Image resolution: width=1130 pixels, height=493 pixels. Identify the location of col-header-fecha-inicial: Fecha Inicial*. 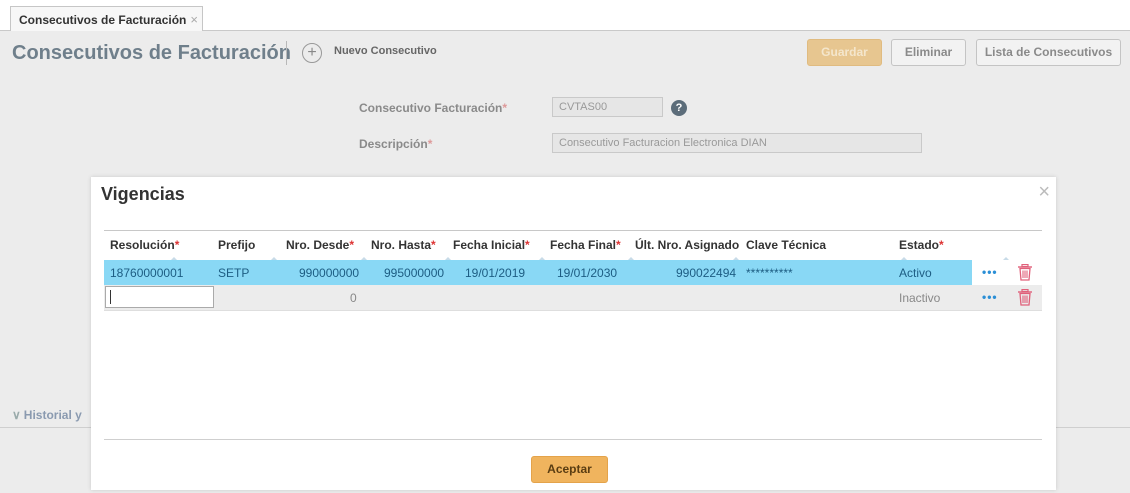
(491, 245).